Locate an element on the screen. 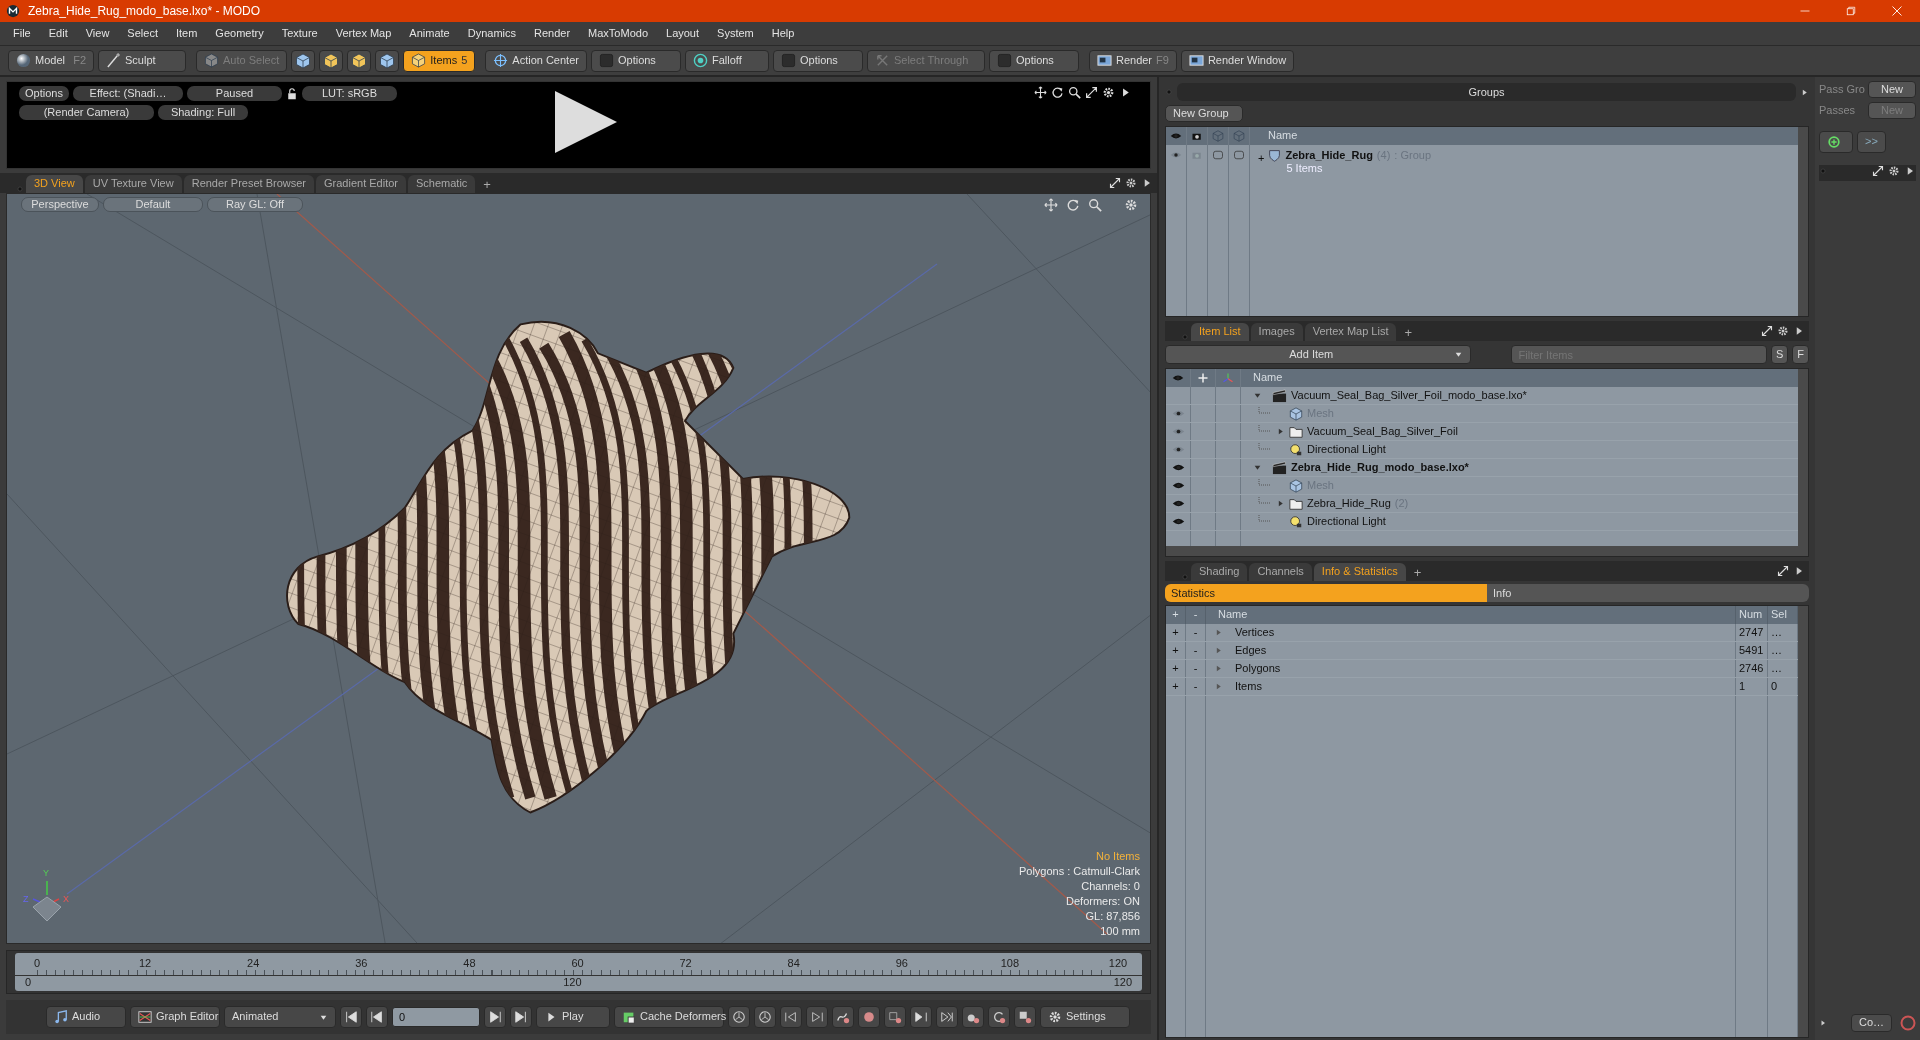 The width and height of the screenshot is (1920, 1040). toolbar-button: Settings is located at coordinates (1085, 1017).